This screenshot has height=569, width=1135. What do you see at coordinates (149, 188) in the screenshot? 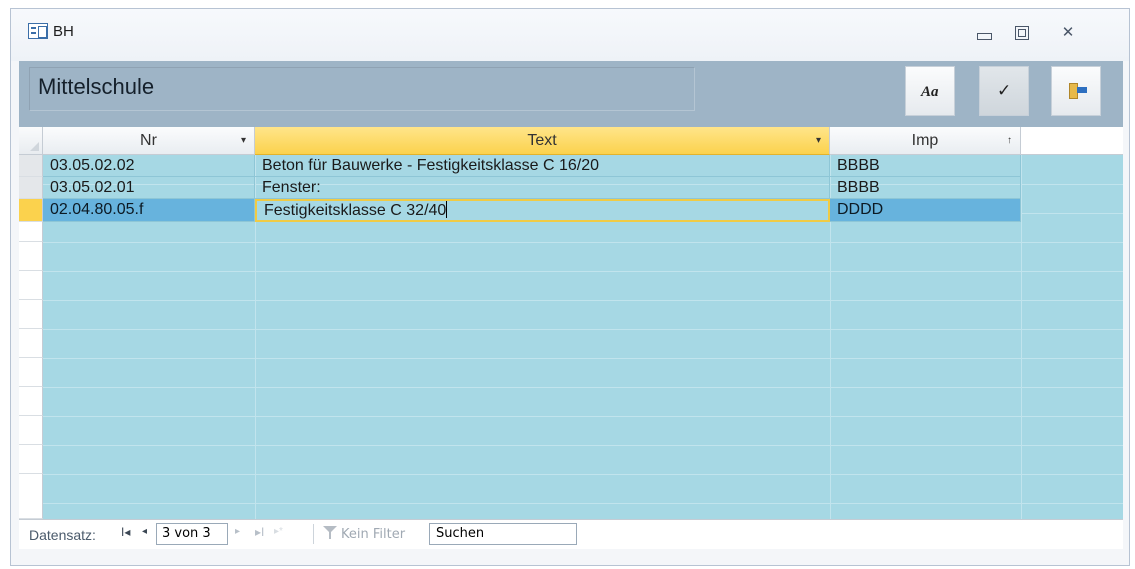
I see `cell-nr: 03.05.02.01` at bounding box center [149, 188].